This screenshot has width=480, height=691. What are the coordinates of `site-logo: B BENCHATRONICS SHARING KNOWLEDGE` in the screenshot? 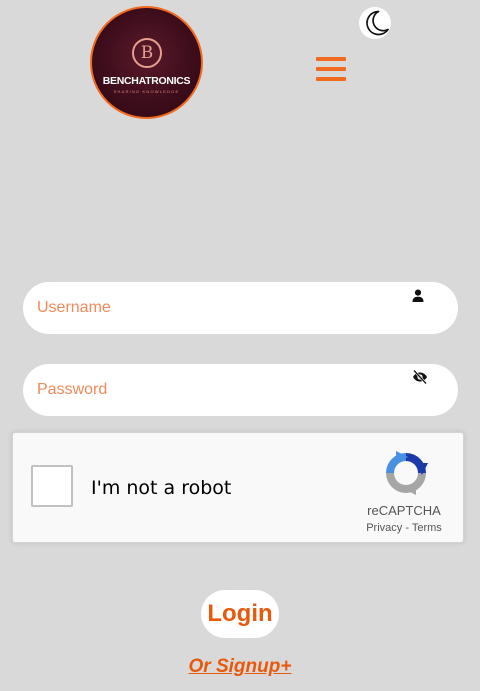 It's located at (146, 62).